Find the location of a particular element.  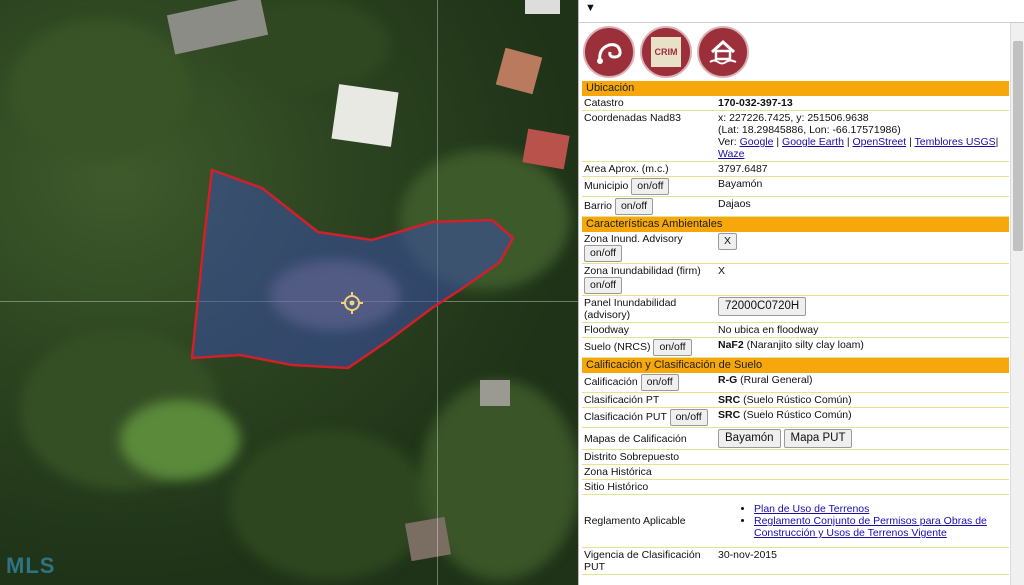

scrollbar-thumb is located at coordinates (1018, 146).